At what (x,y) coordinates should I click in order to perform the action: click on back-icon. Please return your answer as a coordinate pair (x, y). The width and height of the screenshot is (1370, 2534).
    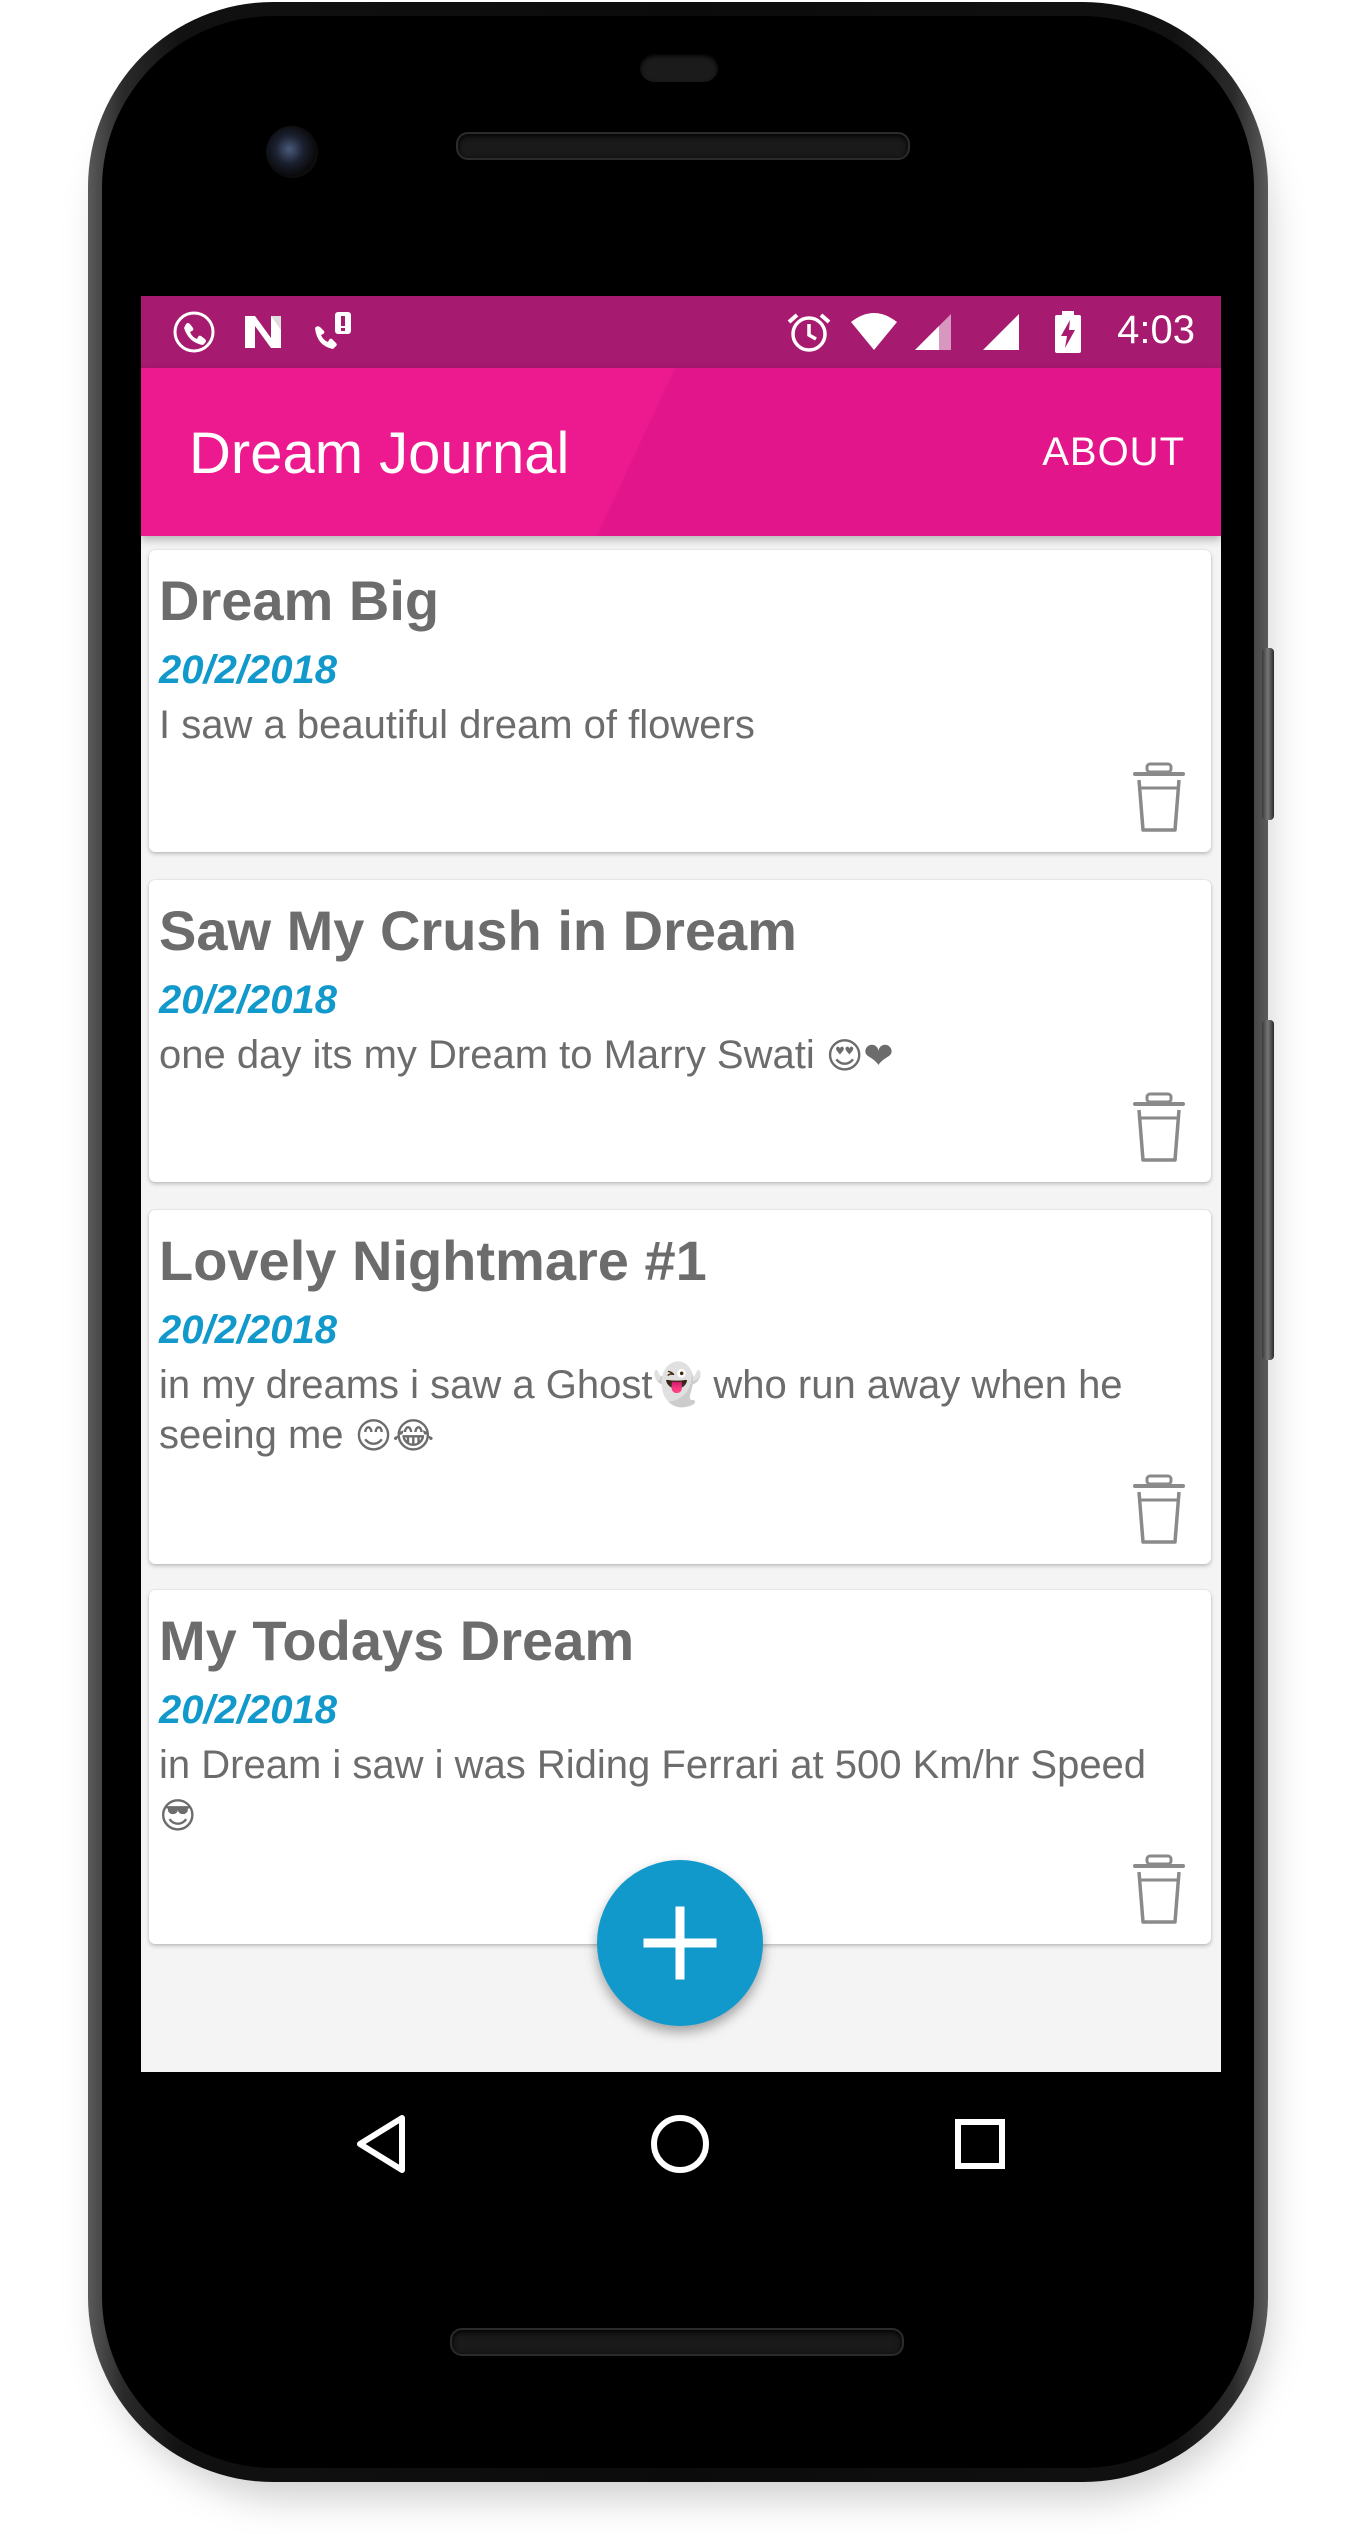
    Looking at the image, I should click on (380, 2144).